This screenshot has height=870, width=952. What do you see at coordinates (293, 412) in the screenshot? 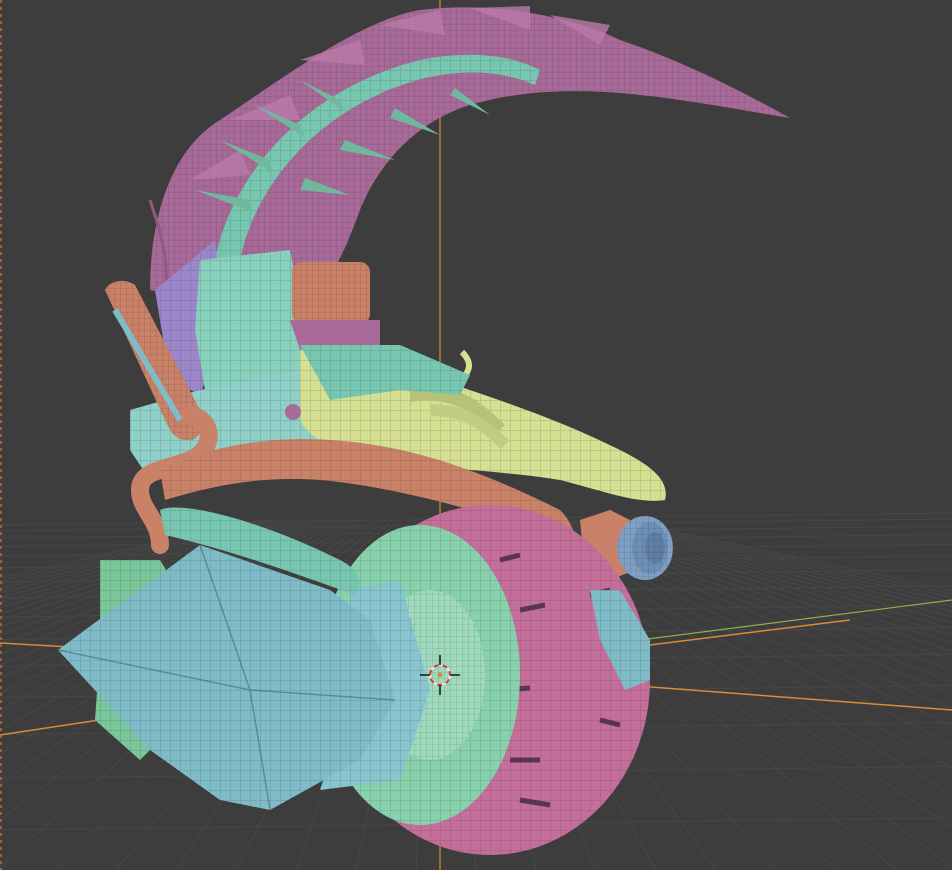
I see `hinge-bolt` at bounding box center [293, 412].